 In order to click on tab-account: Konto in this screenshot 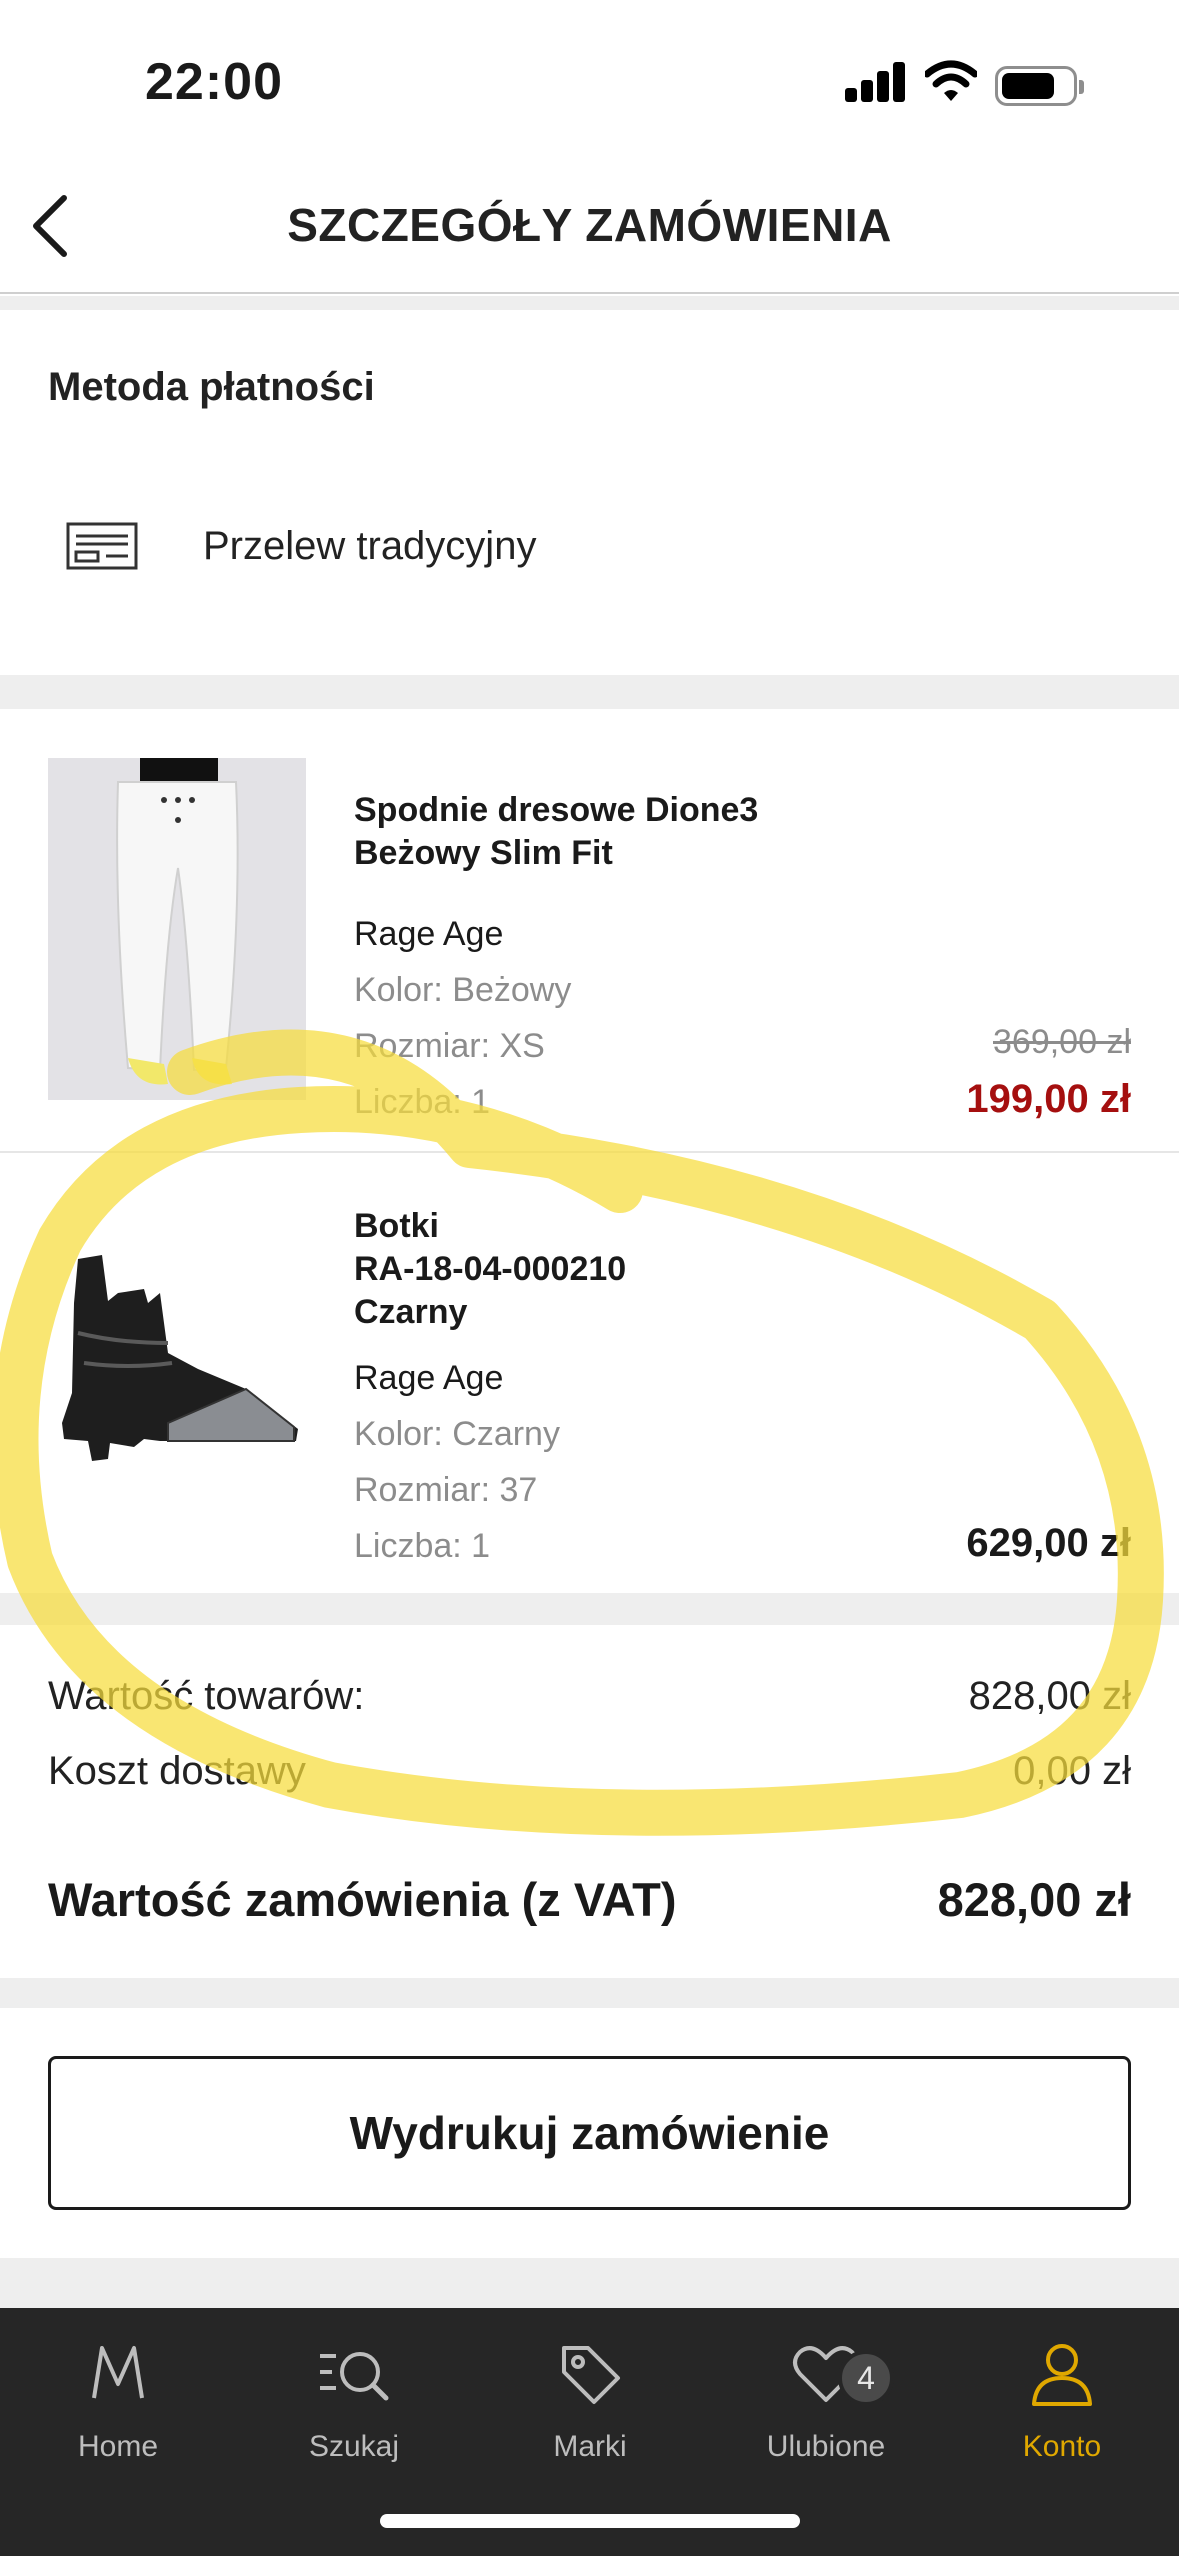, I will do `click(1061, 2408)`.